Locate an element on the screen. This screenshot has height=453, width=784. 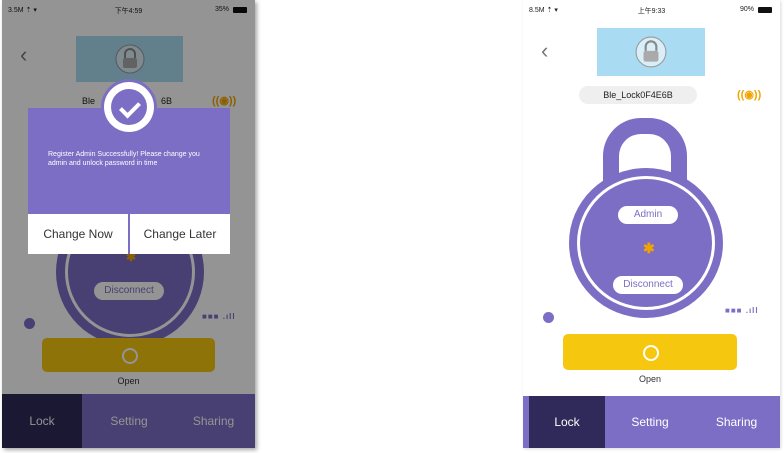
signal-indicator: ■■■ .ıll is located at coordinates (742, 310).